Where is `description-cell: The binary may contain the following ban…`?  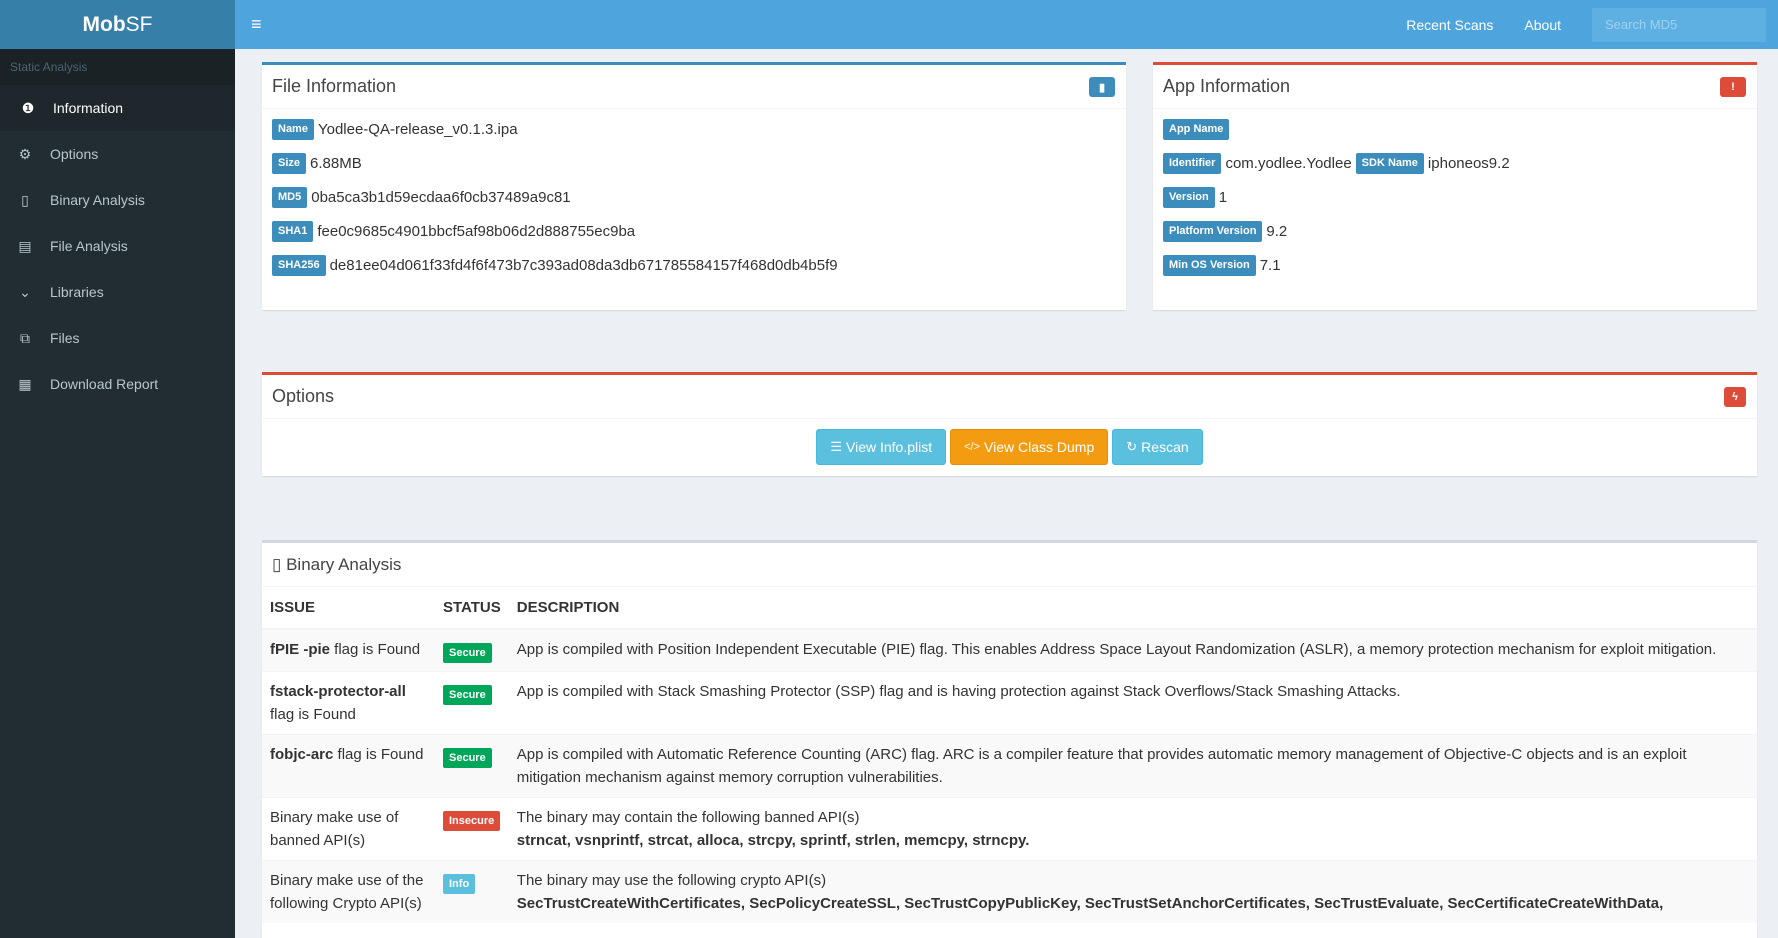 description-cell: The binary may contain the following ban… is located at coordinates (1132, 829).